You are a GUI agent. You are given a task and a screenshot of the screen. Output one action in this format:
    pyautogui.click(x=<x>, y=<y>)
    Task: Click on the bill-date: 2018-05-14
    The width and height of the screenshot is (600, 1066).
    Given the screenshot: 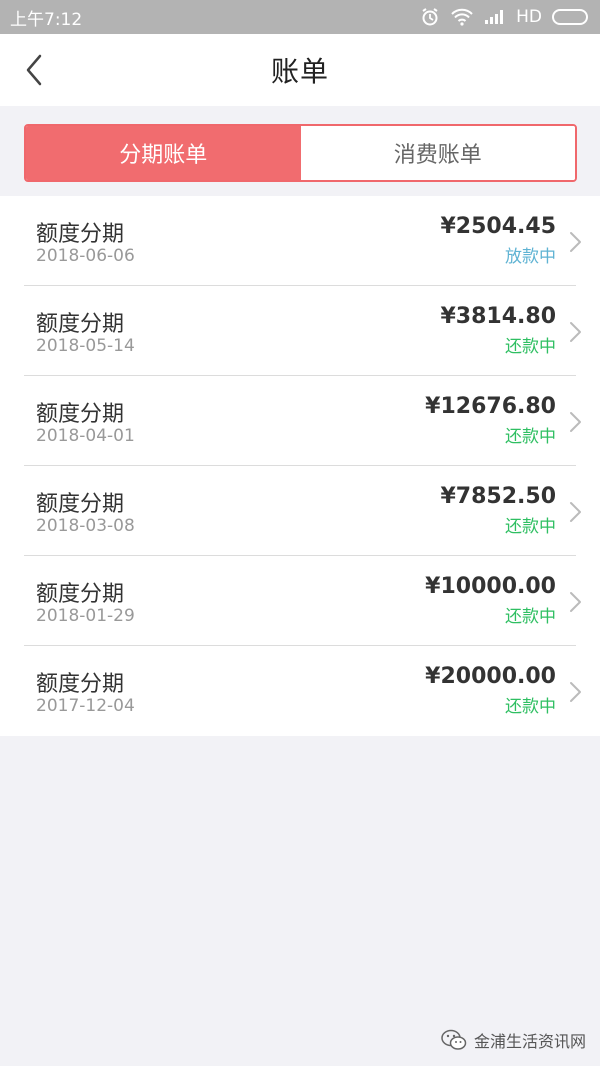 What is the action you would take?
    pyautogui.click(x=85, y=346)
    